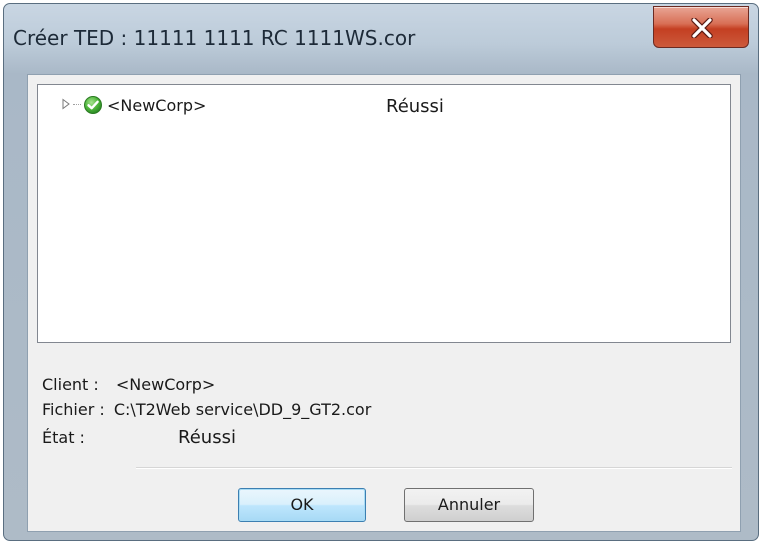  What do you see at coordinates (434, 468) in the screenshot?
I see `separator` at bounding box center [434, 468].